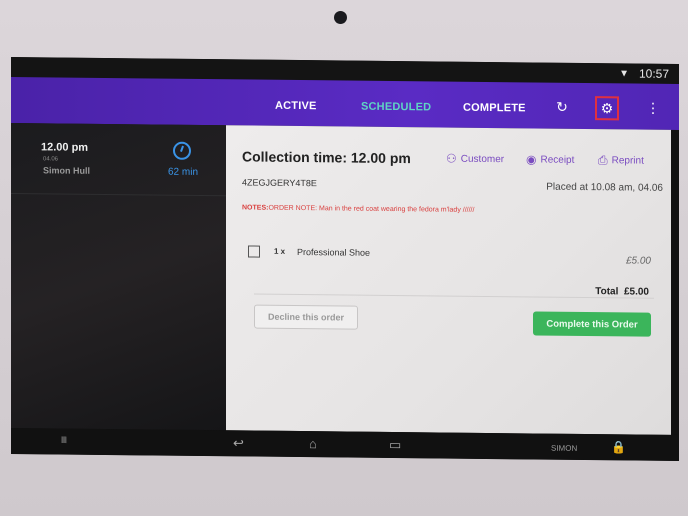 This screenshot has height=516, width=688. Describe the element at coordinates (624, 74) in the screenshot. I see `wifi-icon: ▼` at that location.